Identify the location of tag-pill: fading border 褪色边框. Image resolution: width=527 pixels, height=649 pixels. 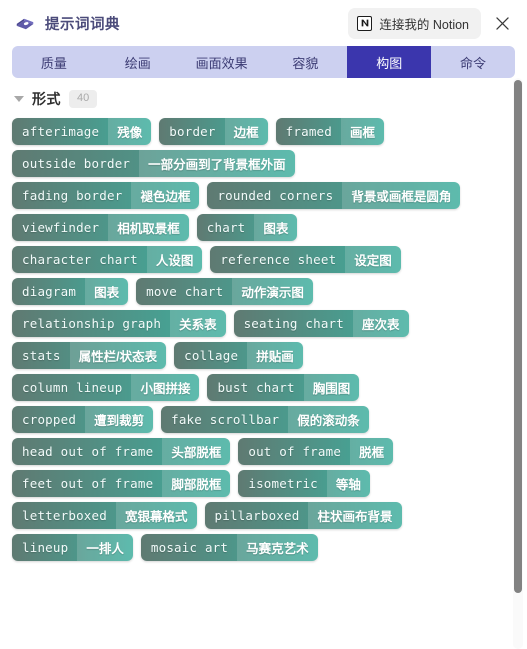
(106, 195).